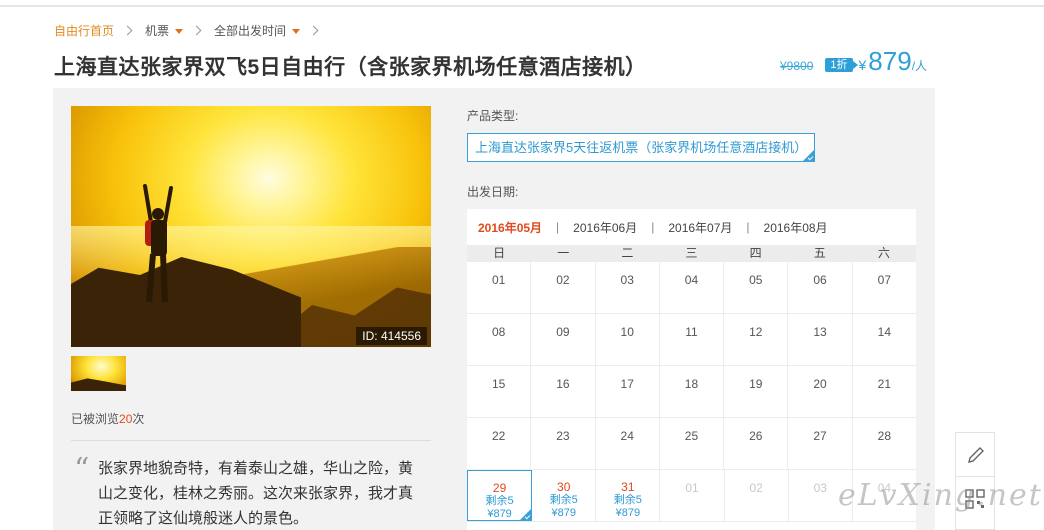 Image resolution: width=1044 pixels, height=530 pixels. I want to click on day-number: 30, so click(564, 487).